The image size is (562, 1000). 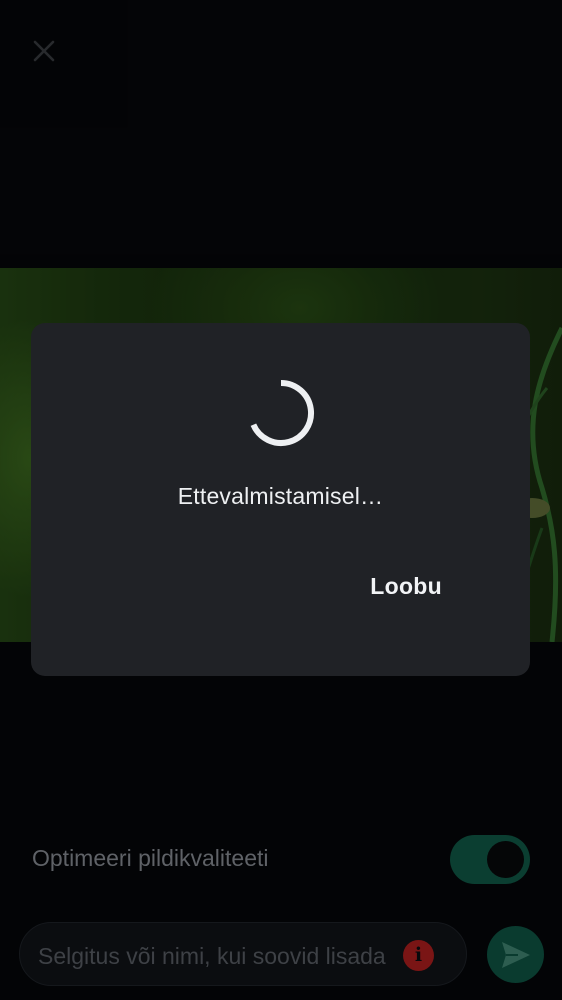 I want to click on caption-input: Selgitus või nimi, kui soovid lisada, so click(x=243, y=954).